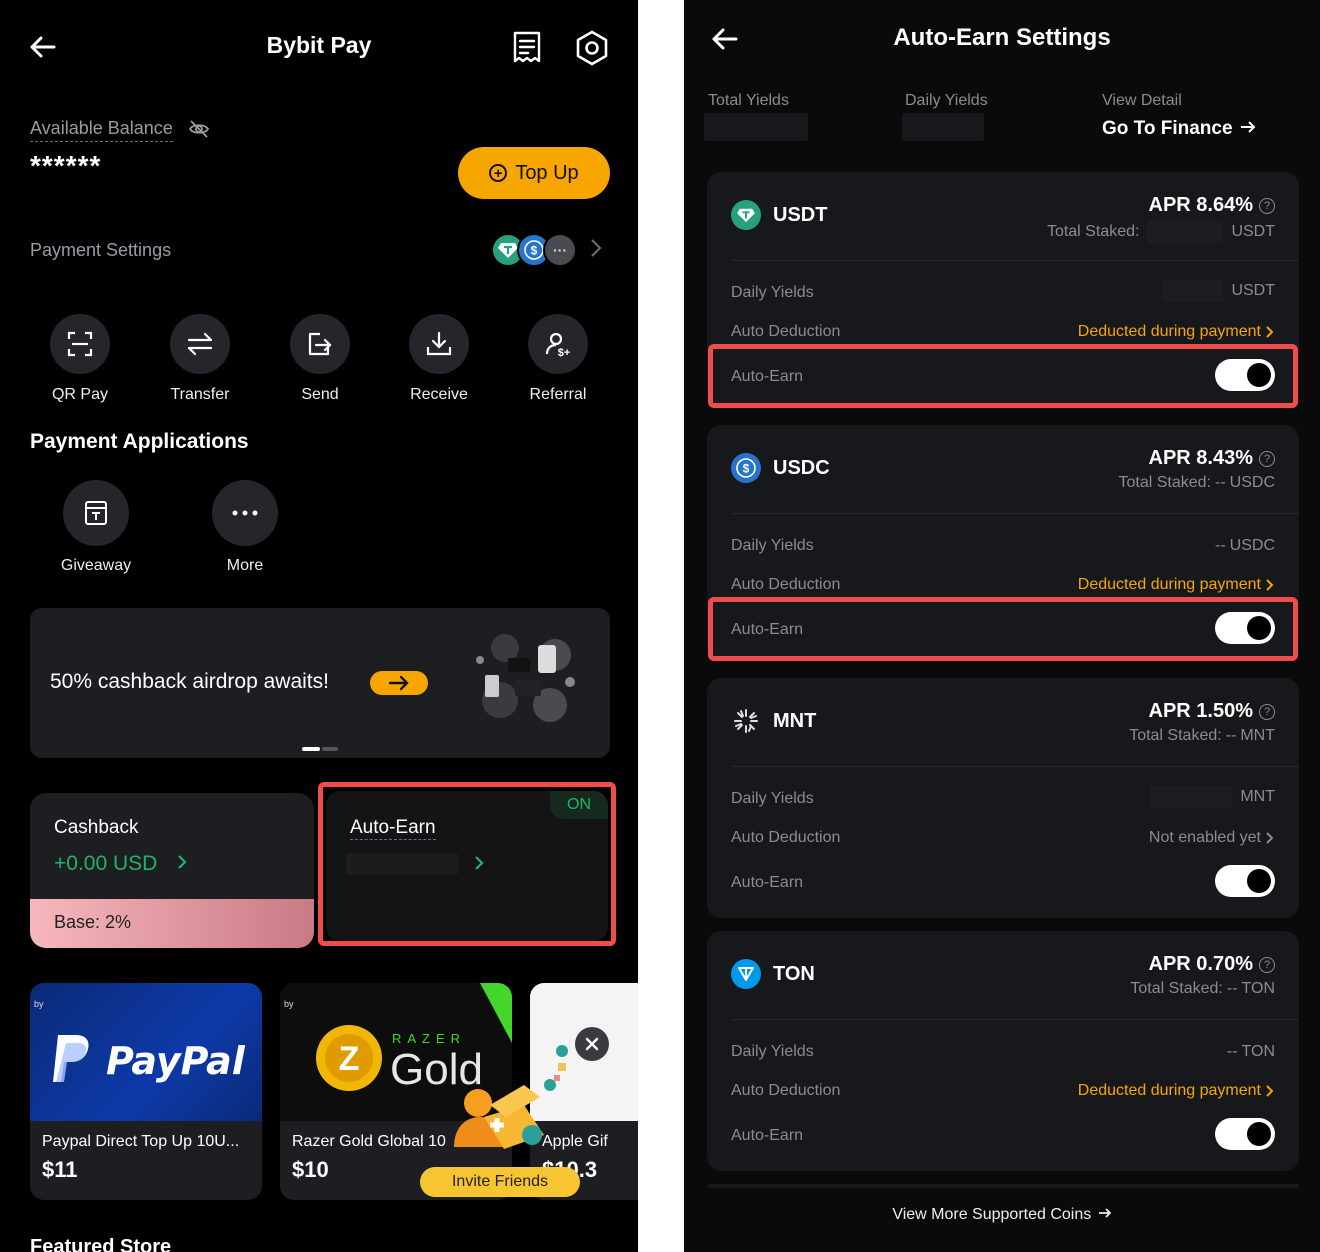 The height and width of the screenshot is (1252, 1320). Describe the element at coordinates (320, 744) in the screenshot. I see `carousel-dots` at that location.